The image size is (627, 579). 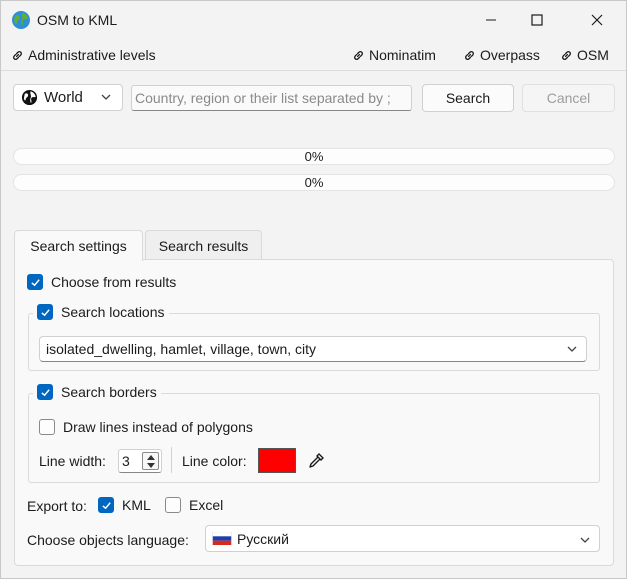 I want to click on maximize-button, so click(x=537, y=20).